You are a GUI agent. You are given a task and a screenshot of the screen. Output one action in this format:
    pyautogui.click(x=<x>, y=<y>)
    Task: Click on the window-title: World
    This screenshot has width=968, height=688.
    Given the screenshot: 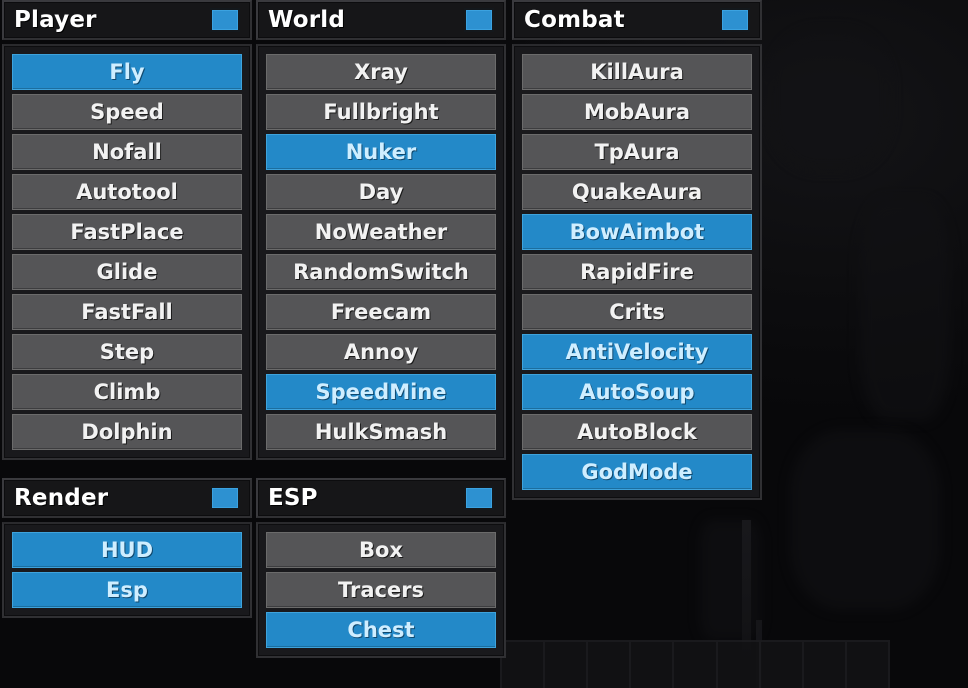 What is the action you would take?
    pyautogui.click(x=307, y=19)
    